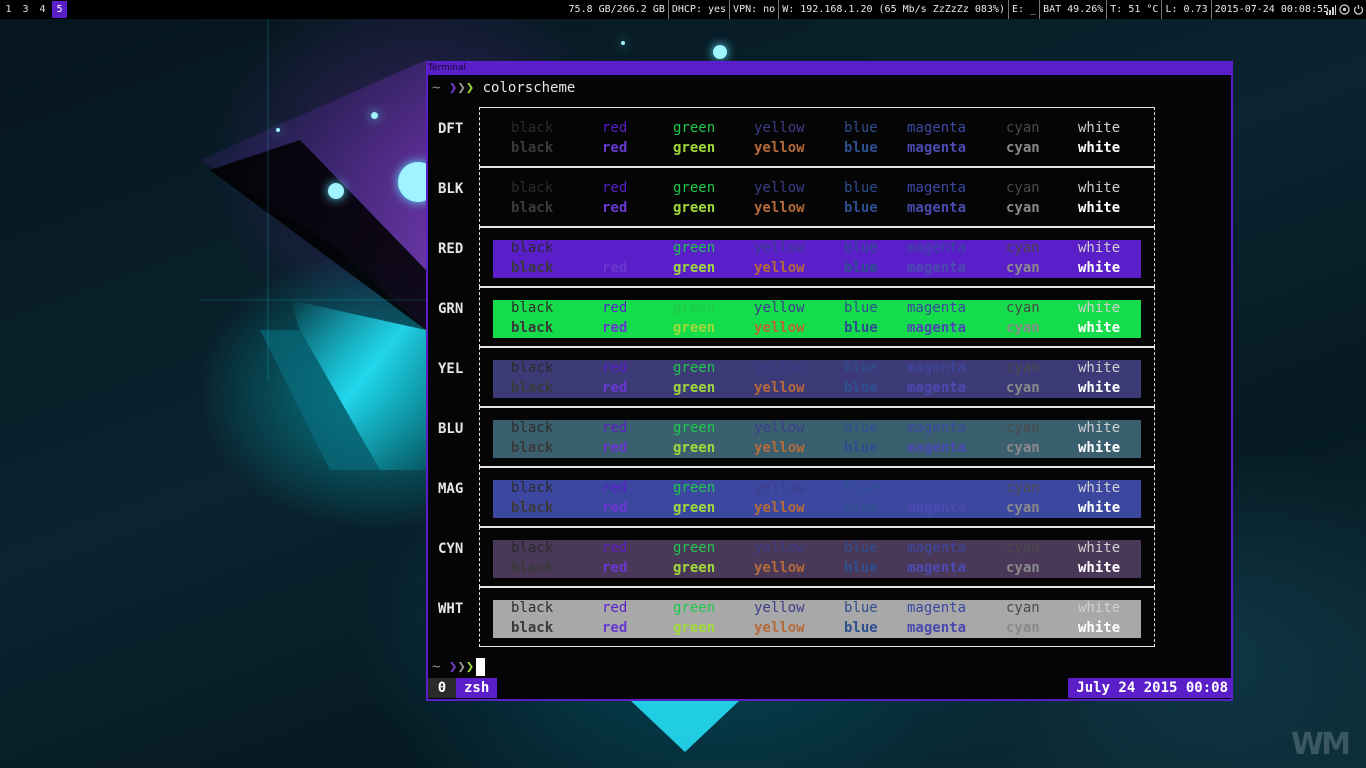 The height and width of the screenshot is (768, 1366). I want to click on wallpaper-dot, so click(374, 115).